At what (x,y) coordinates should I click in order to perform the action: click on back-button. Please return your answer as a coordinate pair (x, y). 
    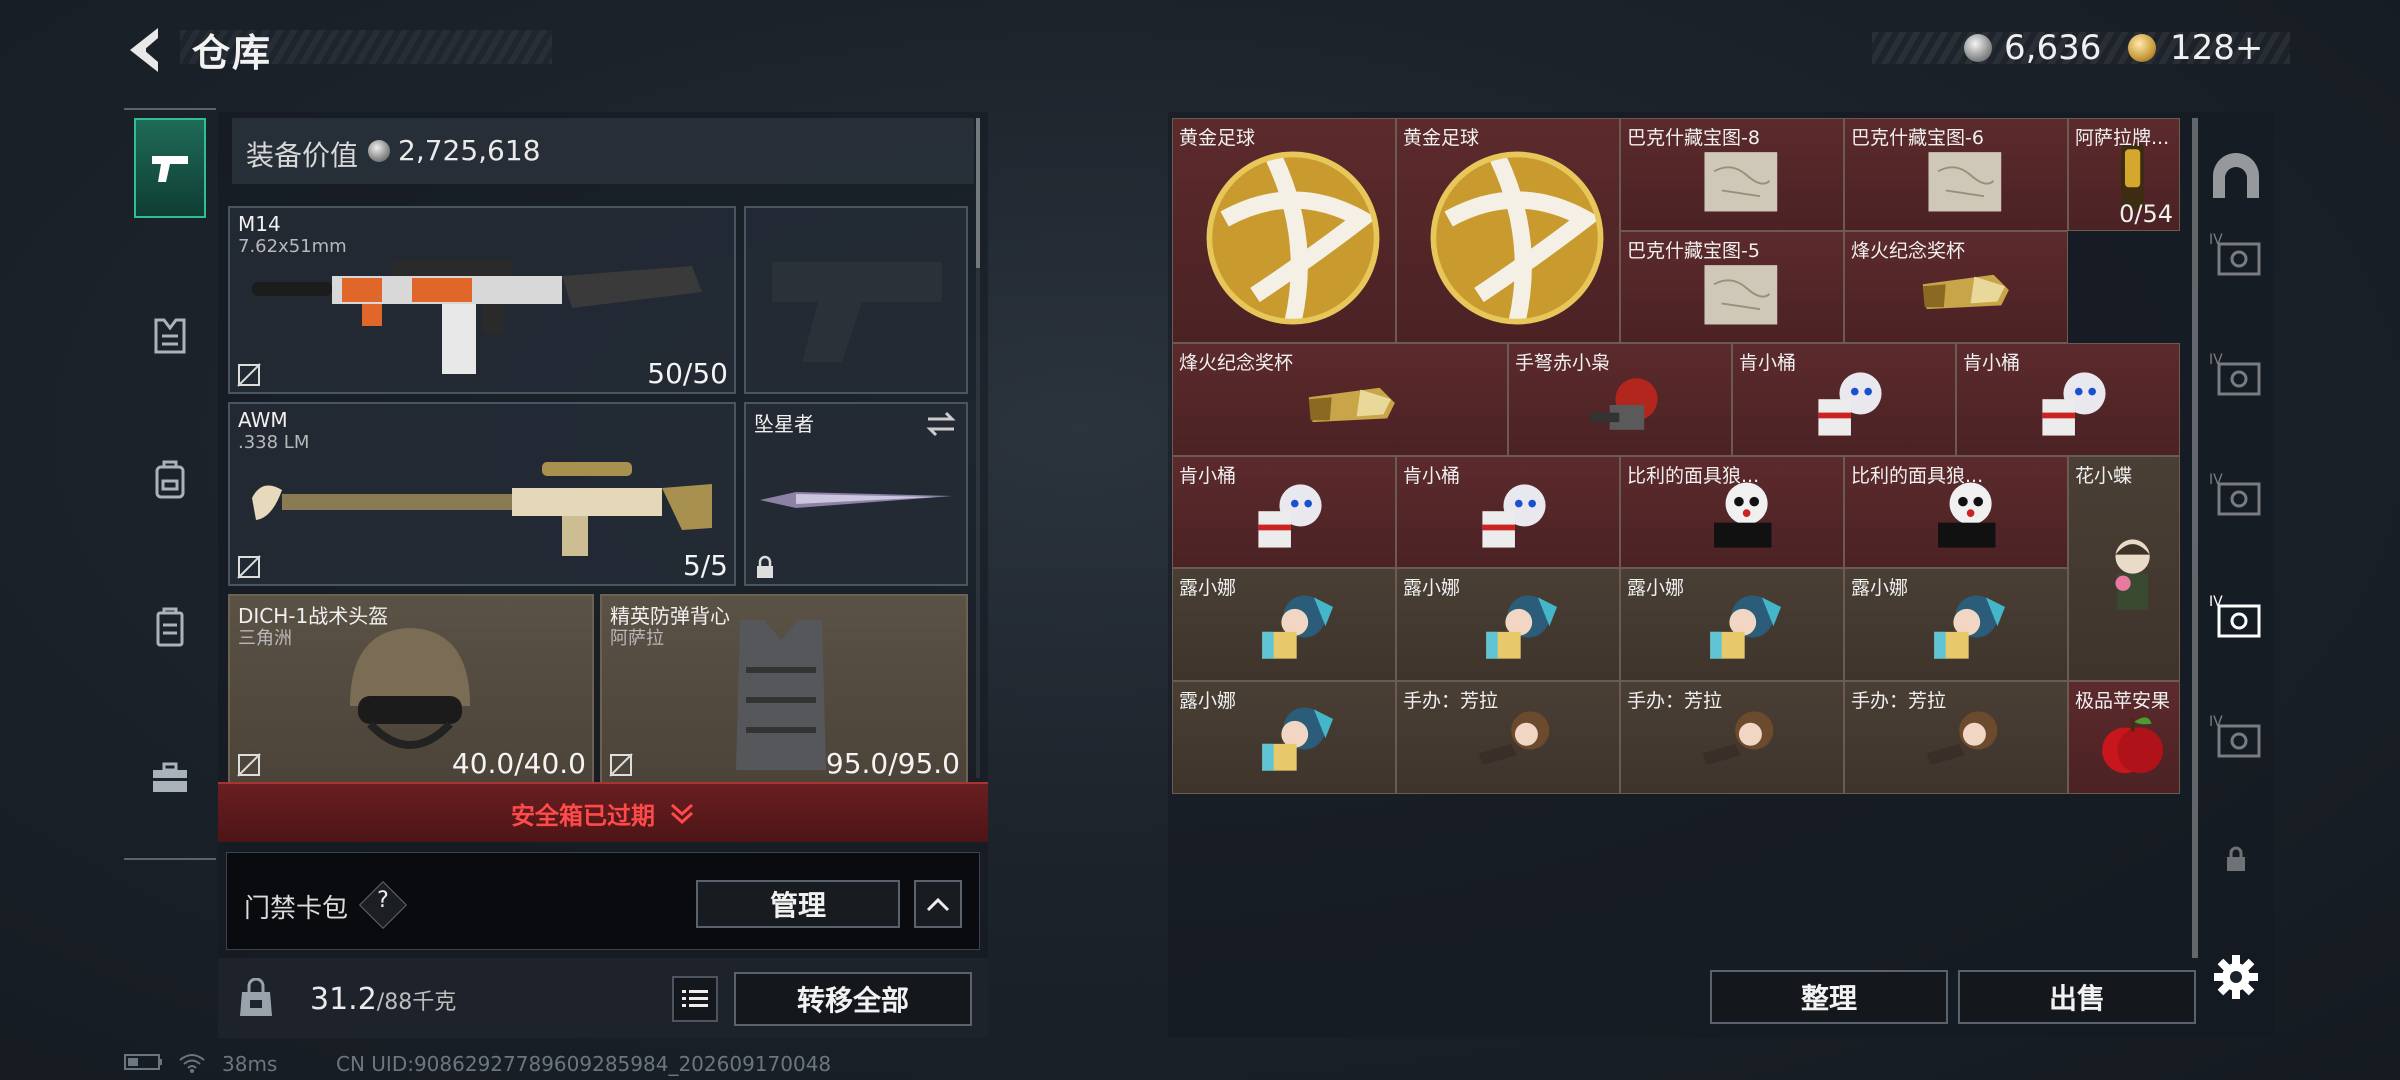
    Looking at the image, I should click on (148, 50).